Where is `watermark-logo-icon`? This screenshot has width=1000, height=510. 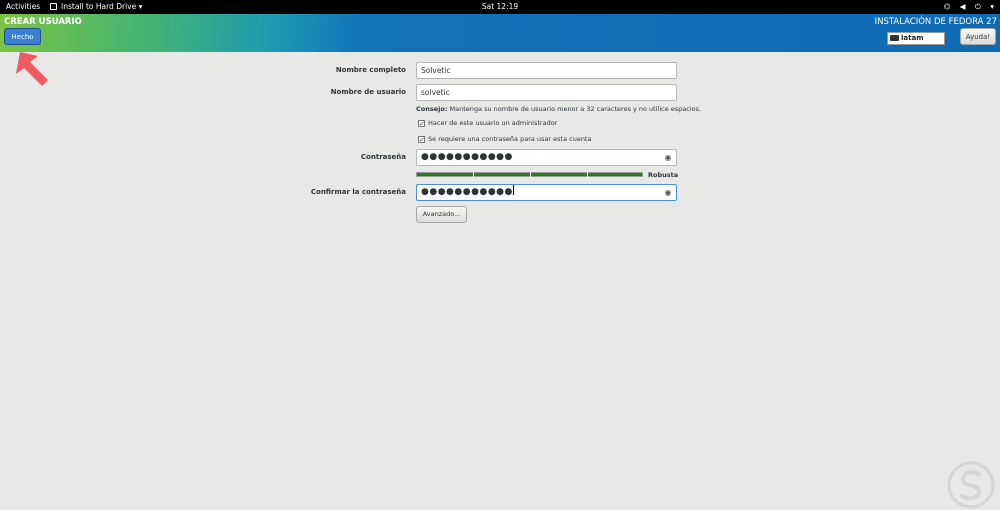 watermark-logo-icon is located at coordinates (971, 485).